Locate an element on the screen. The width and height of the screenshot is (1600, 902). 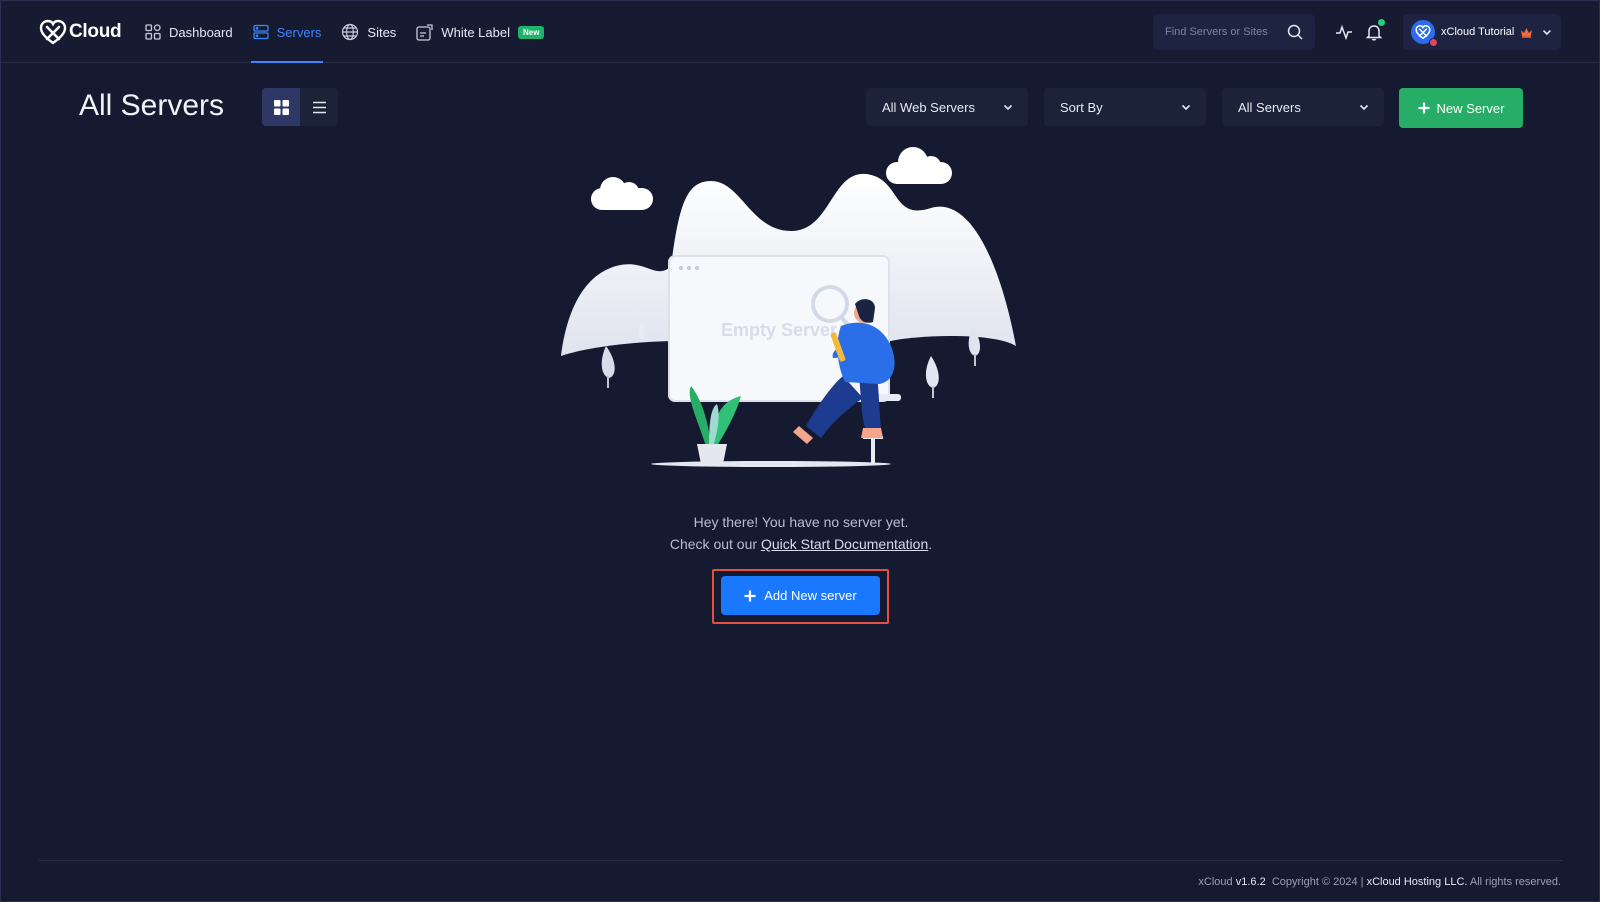
grid-view-button is located at coordinates (281, 107).